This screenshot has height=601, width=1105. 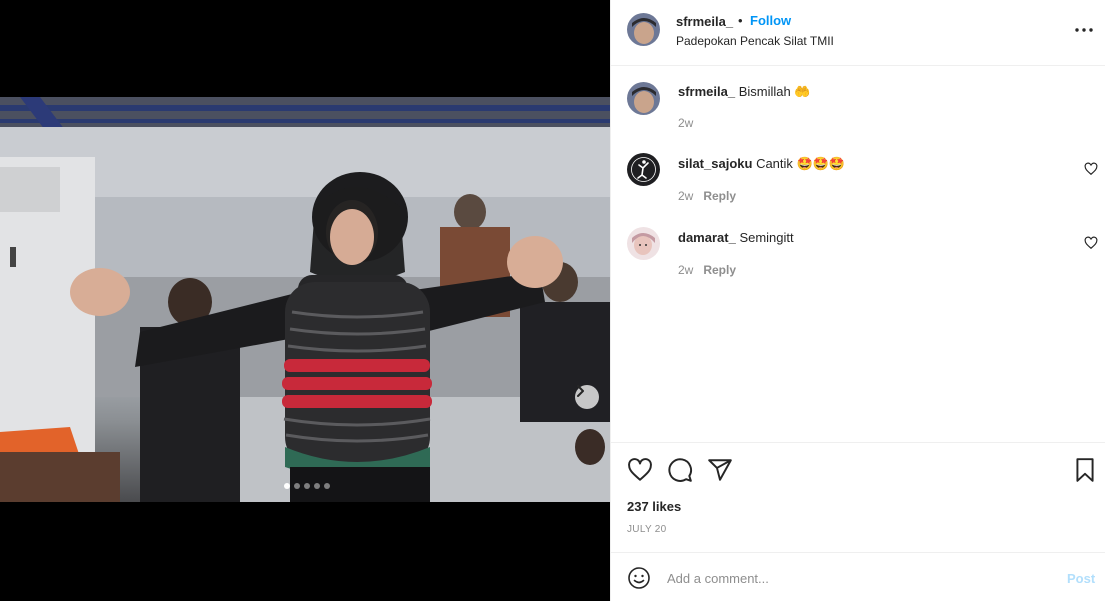 I want to click on comment-username: damarat_, so click(x=707, y=237).